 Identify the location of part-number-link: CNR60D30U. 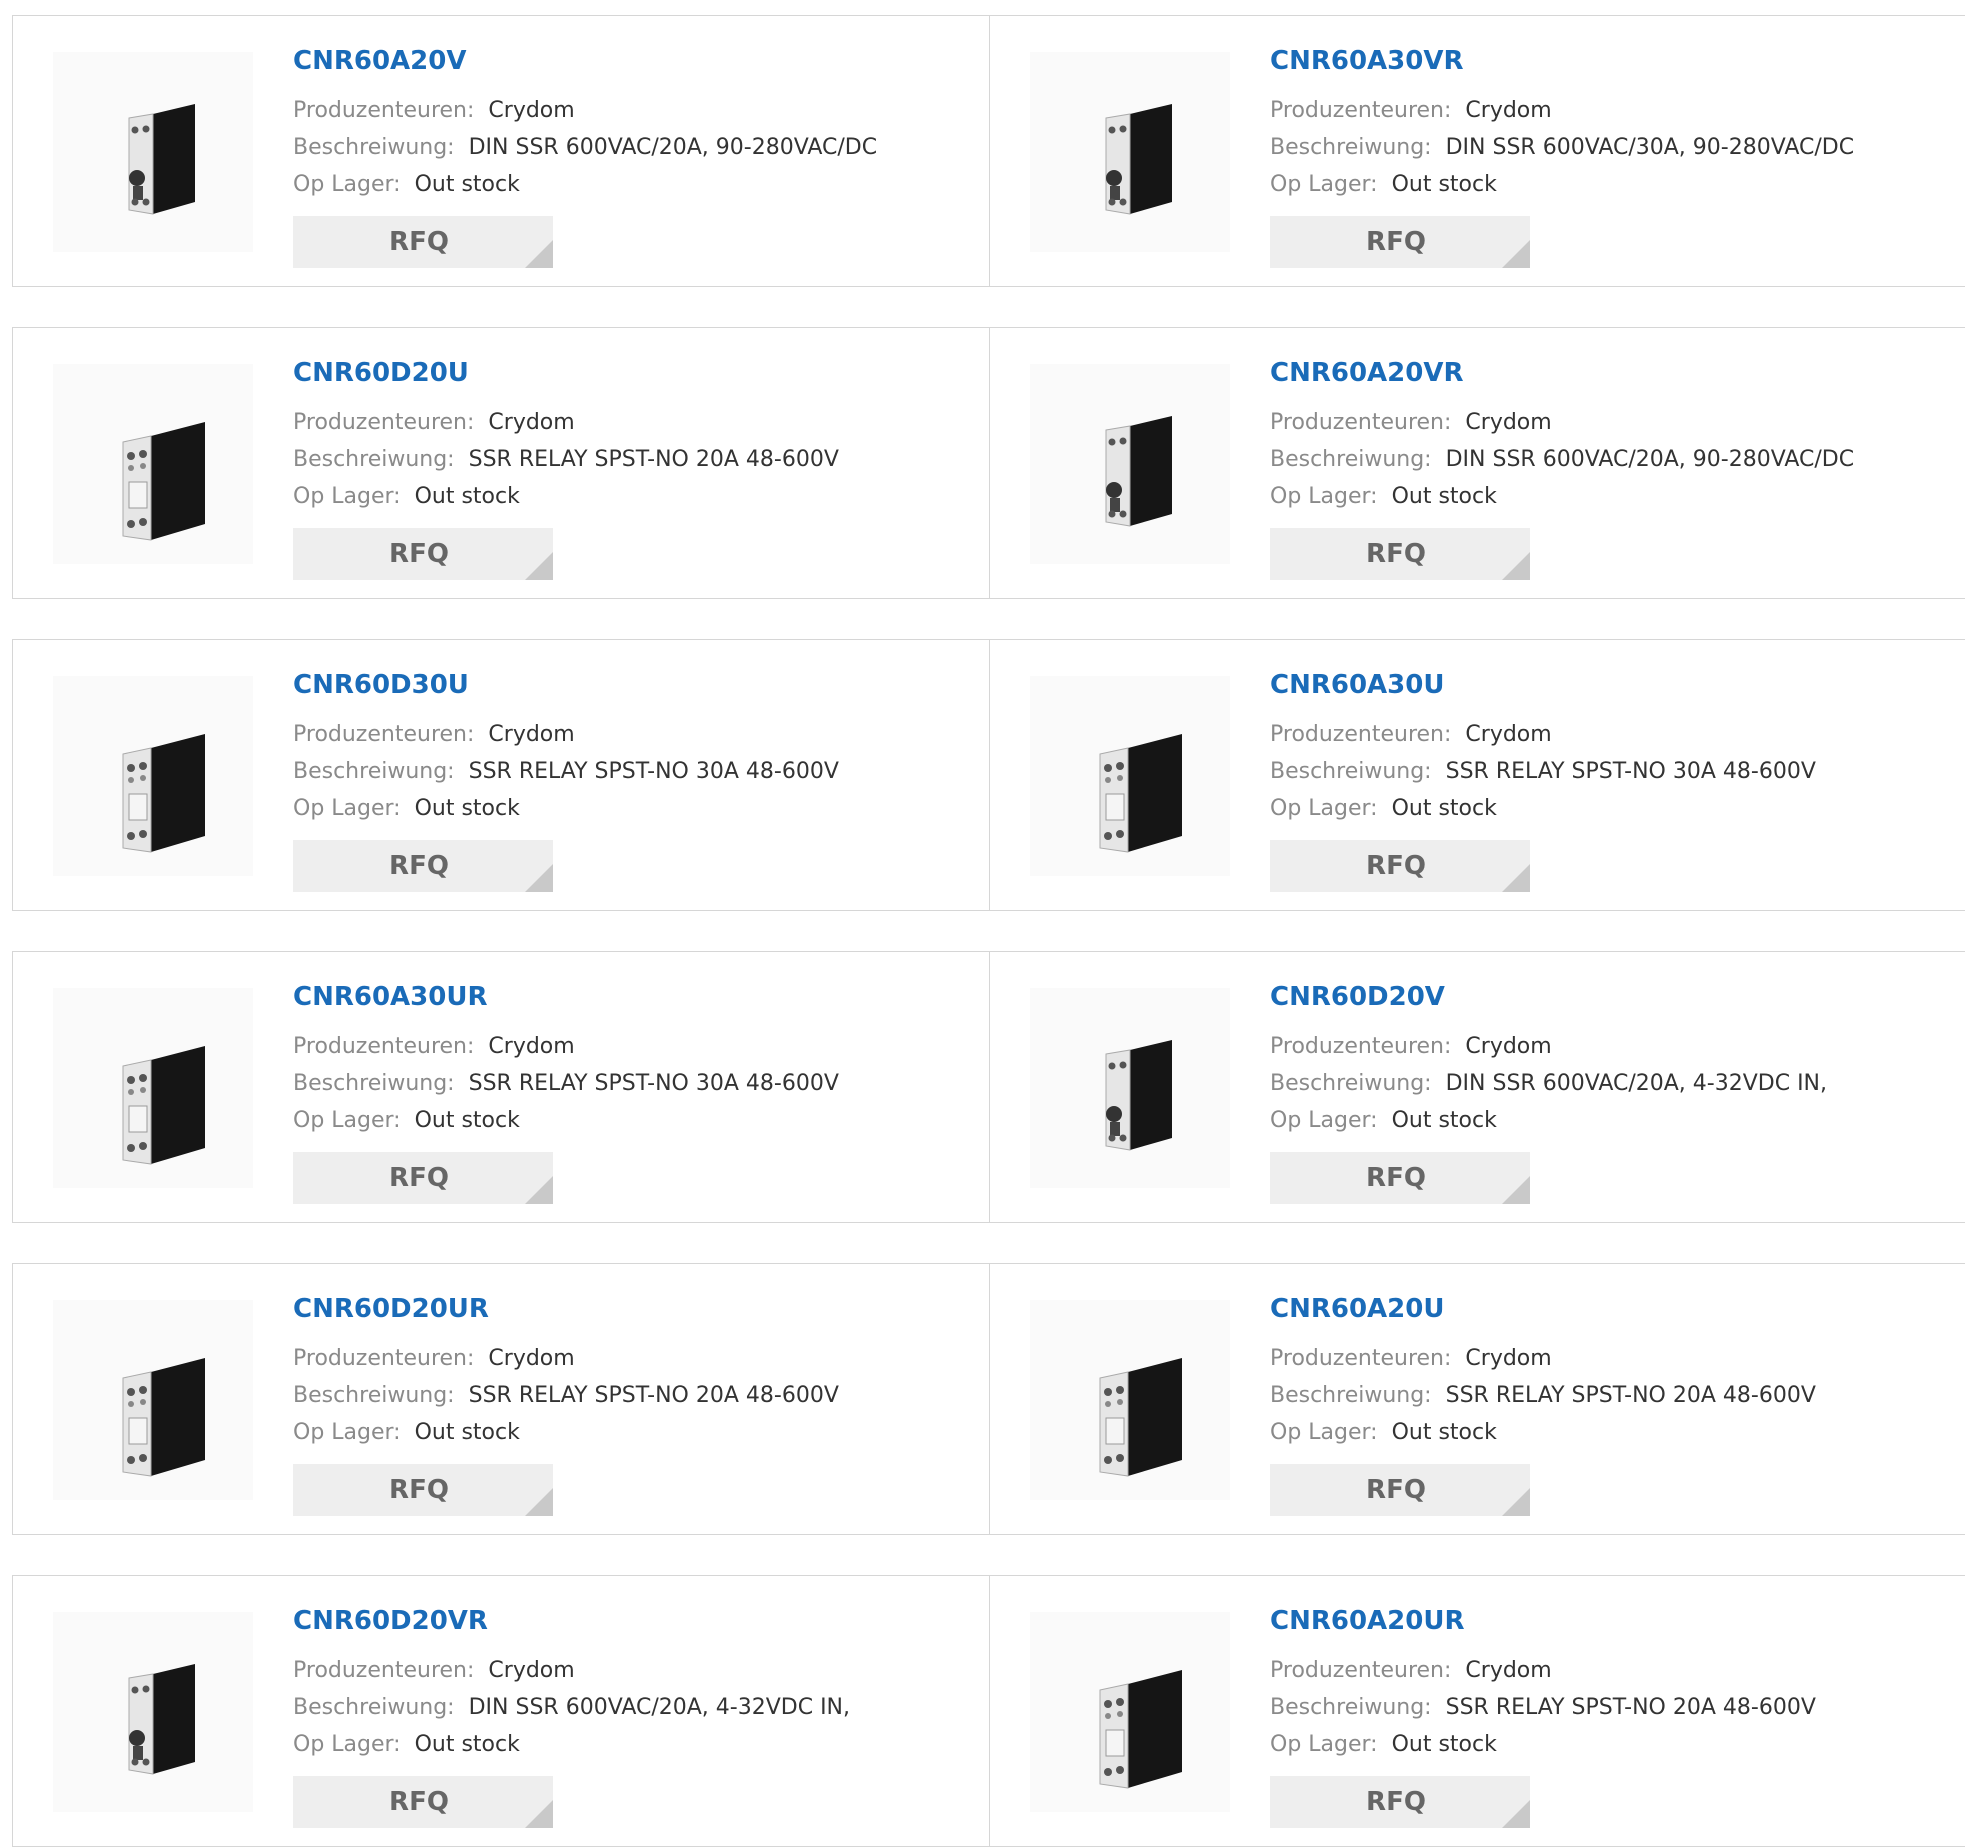
(381, 685).